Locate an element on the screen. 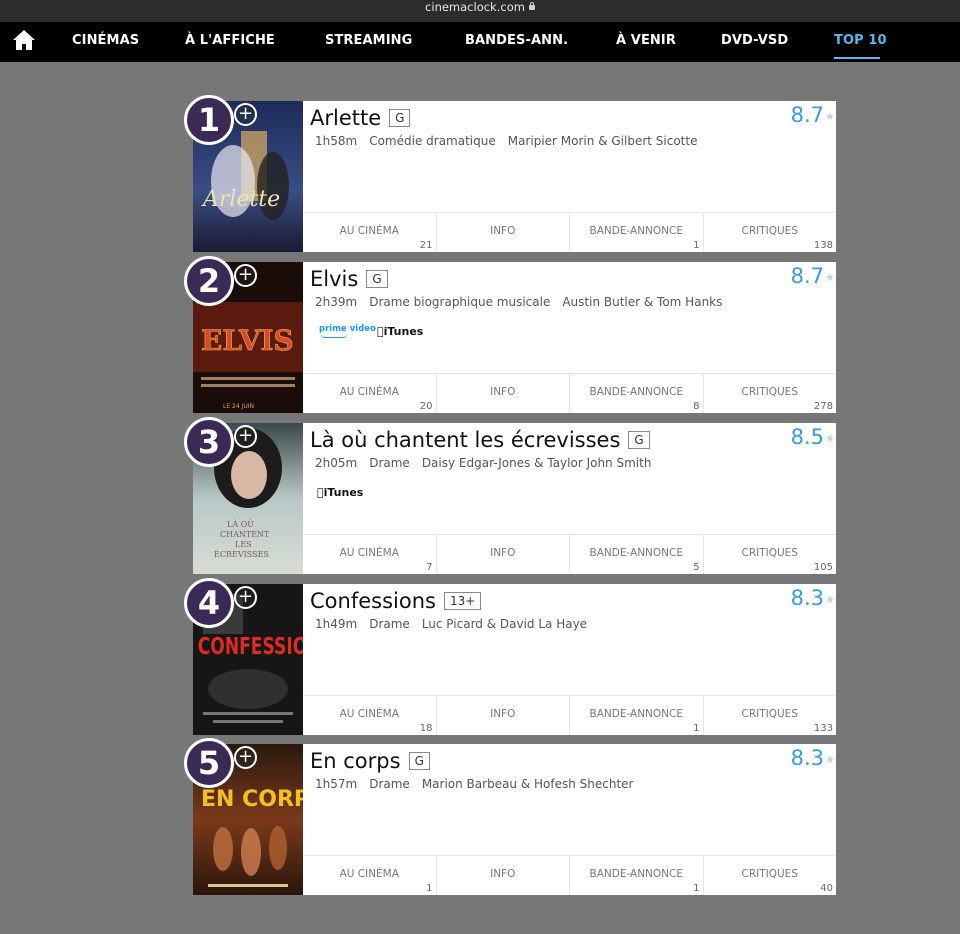 The width and height of the screenshot is (960, 934). action-critiques: CRITIQUES 40 is located at coordinates (770, 875).